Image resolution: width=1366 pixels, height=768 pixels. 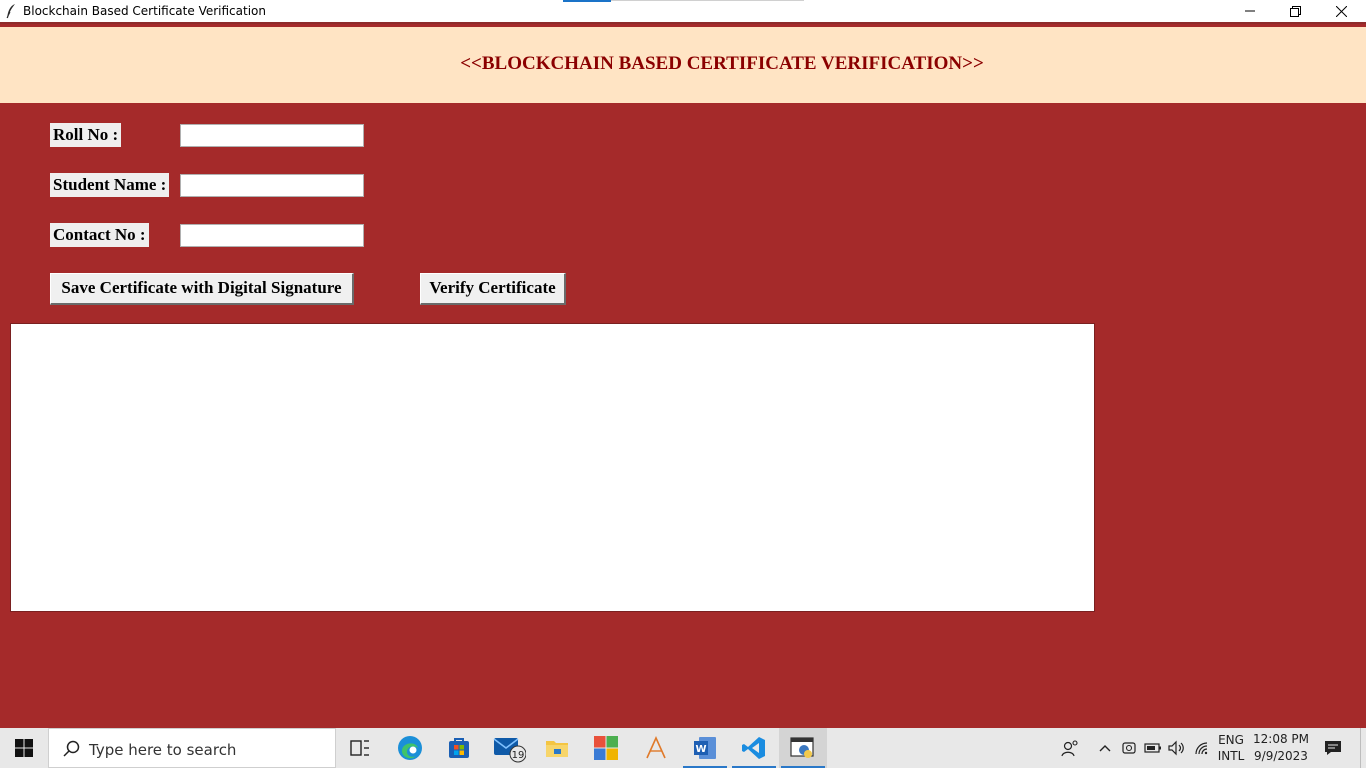 I want to click on restore-icon, so click(x=1295, y=11).